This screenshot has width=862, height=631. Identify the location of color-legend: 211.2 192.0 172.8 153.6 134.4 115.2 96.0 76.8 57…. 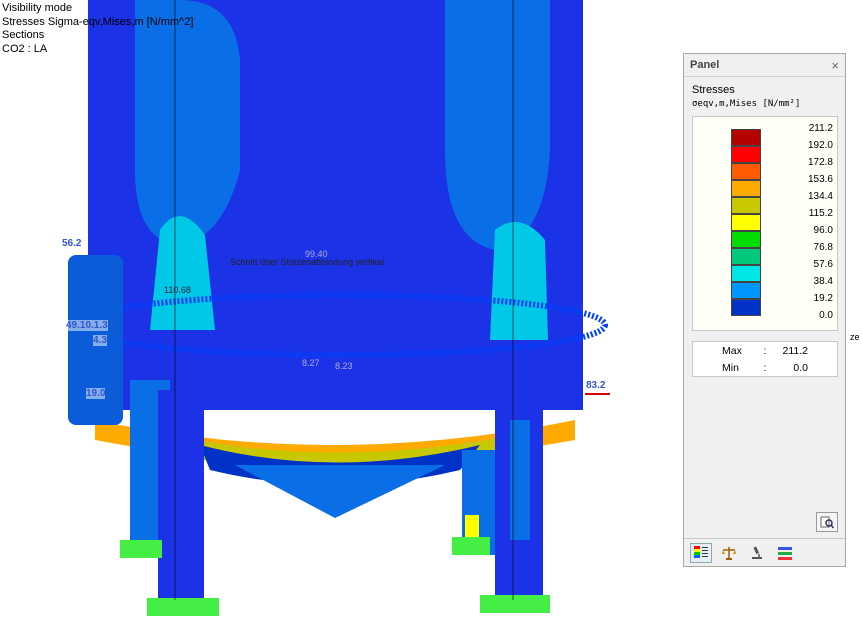
(765, 223).